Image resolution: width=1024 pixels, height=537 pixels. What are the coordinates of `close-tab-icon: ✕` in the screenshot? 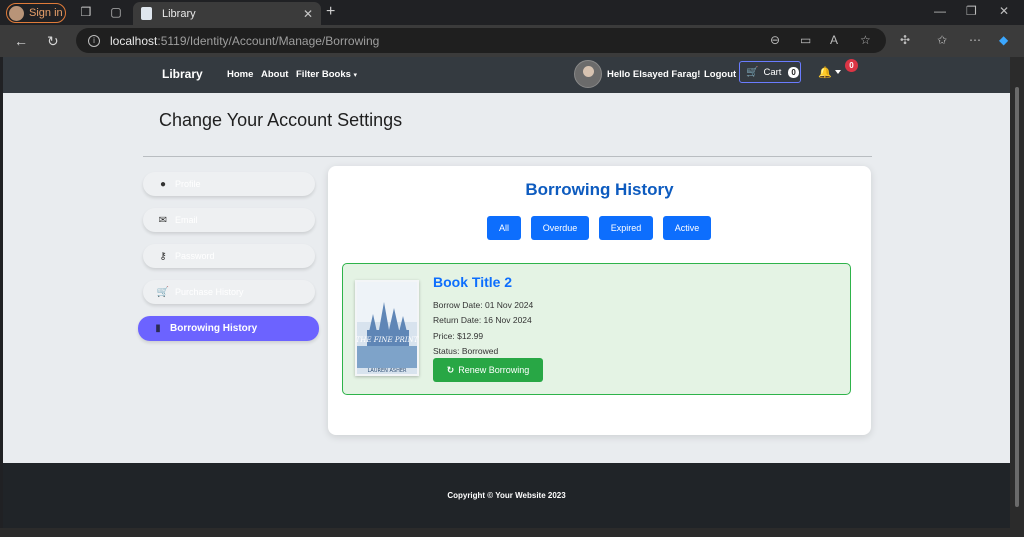 It's located at (308, 14).